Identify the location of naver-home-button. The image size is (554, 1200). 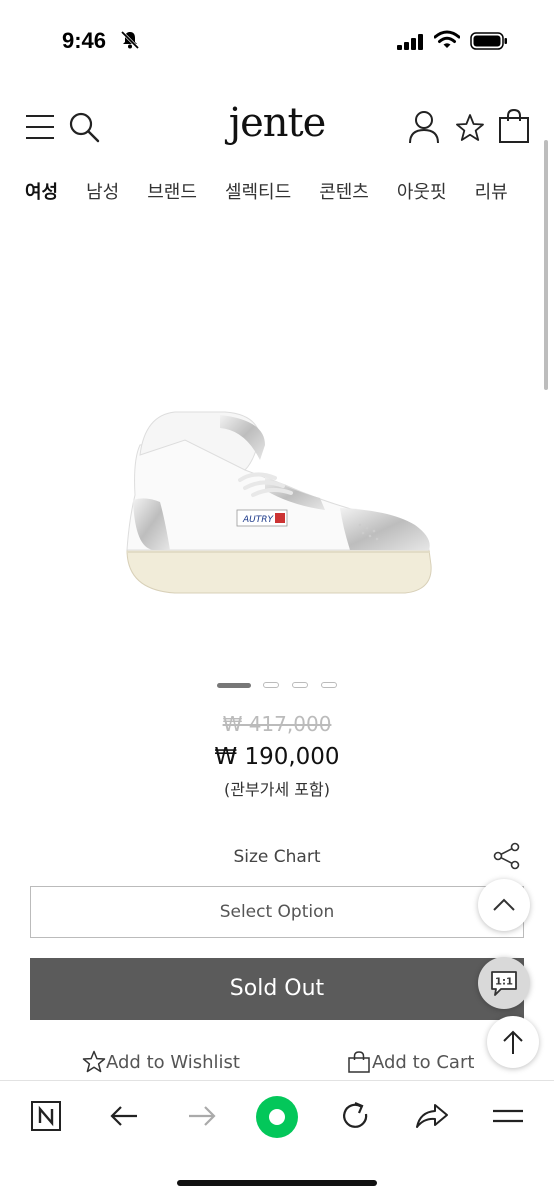
(46, 1116).